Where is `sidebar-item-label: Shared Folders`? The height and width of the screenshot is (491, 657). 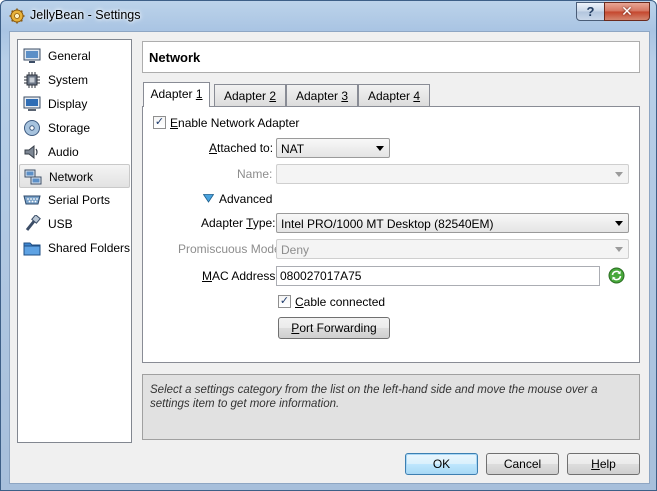 sidebar-item-label: Shared Folders is located at coordinates (89, 248).